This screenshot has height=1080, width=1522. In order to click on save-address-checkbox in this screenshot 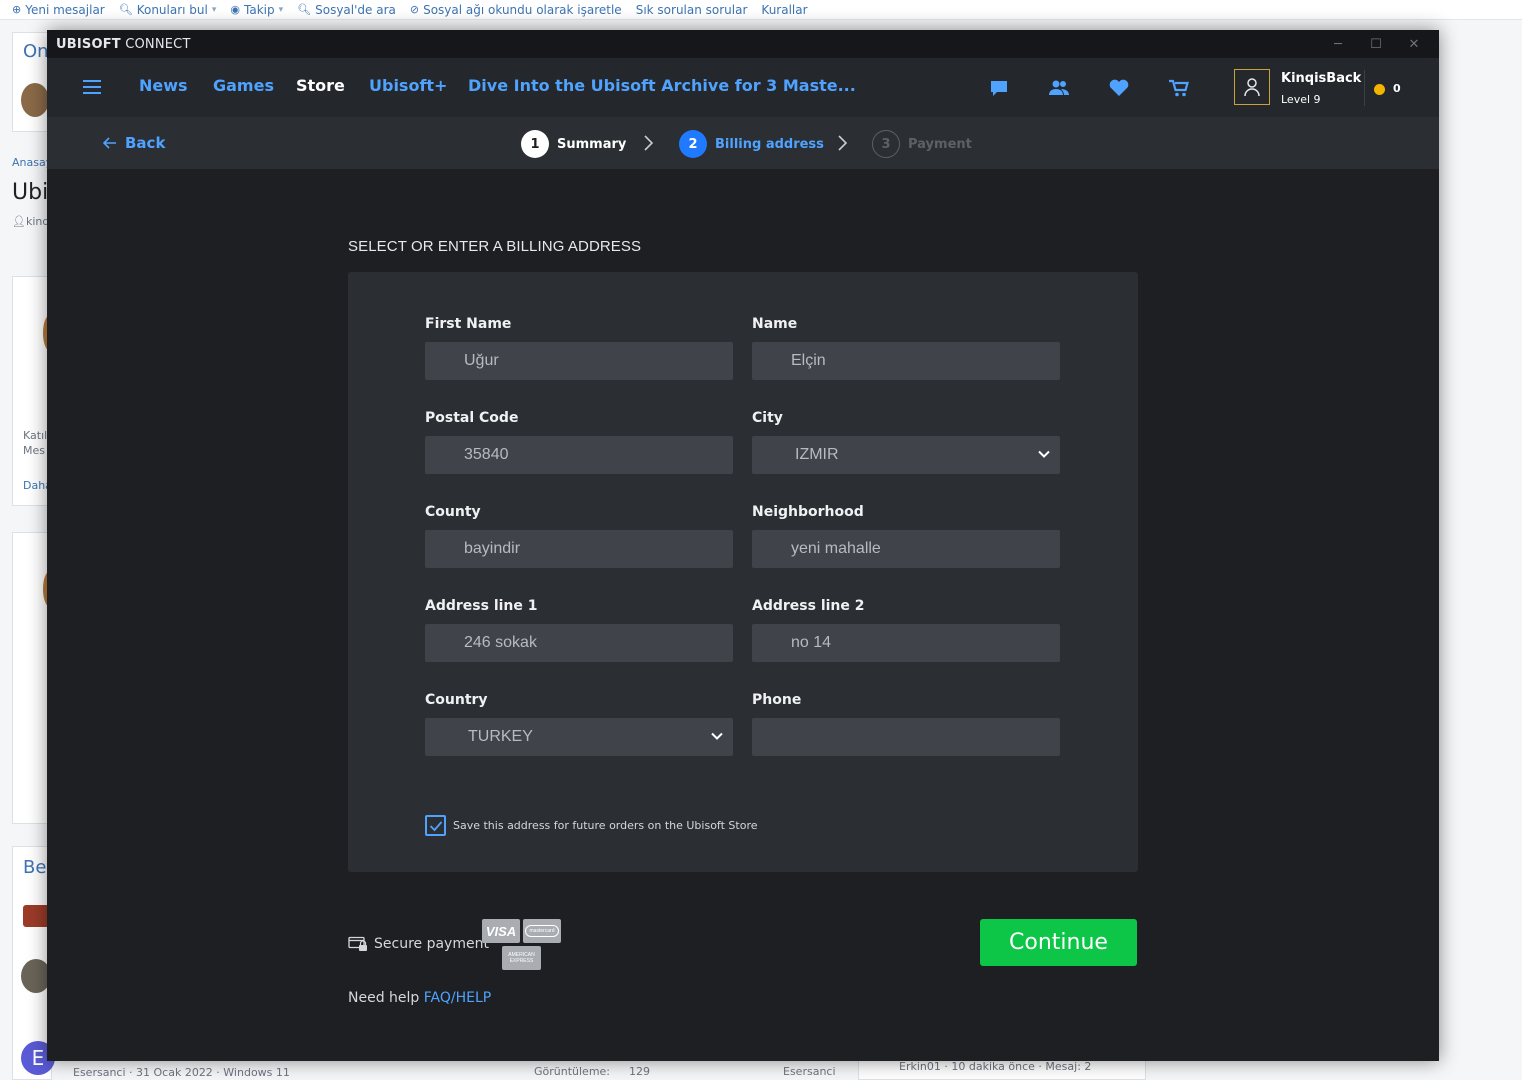, I will do `click(435, 825)`.